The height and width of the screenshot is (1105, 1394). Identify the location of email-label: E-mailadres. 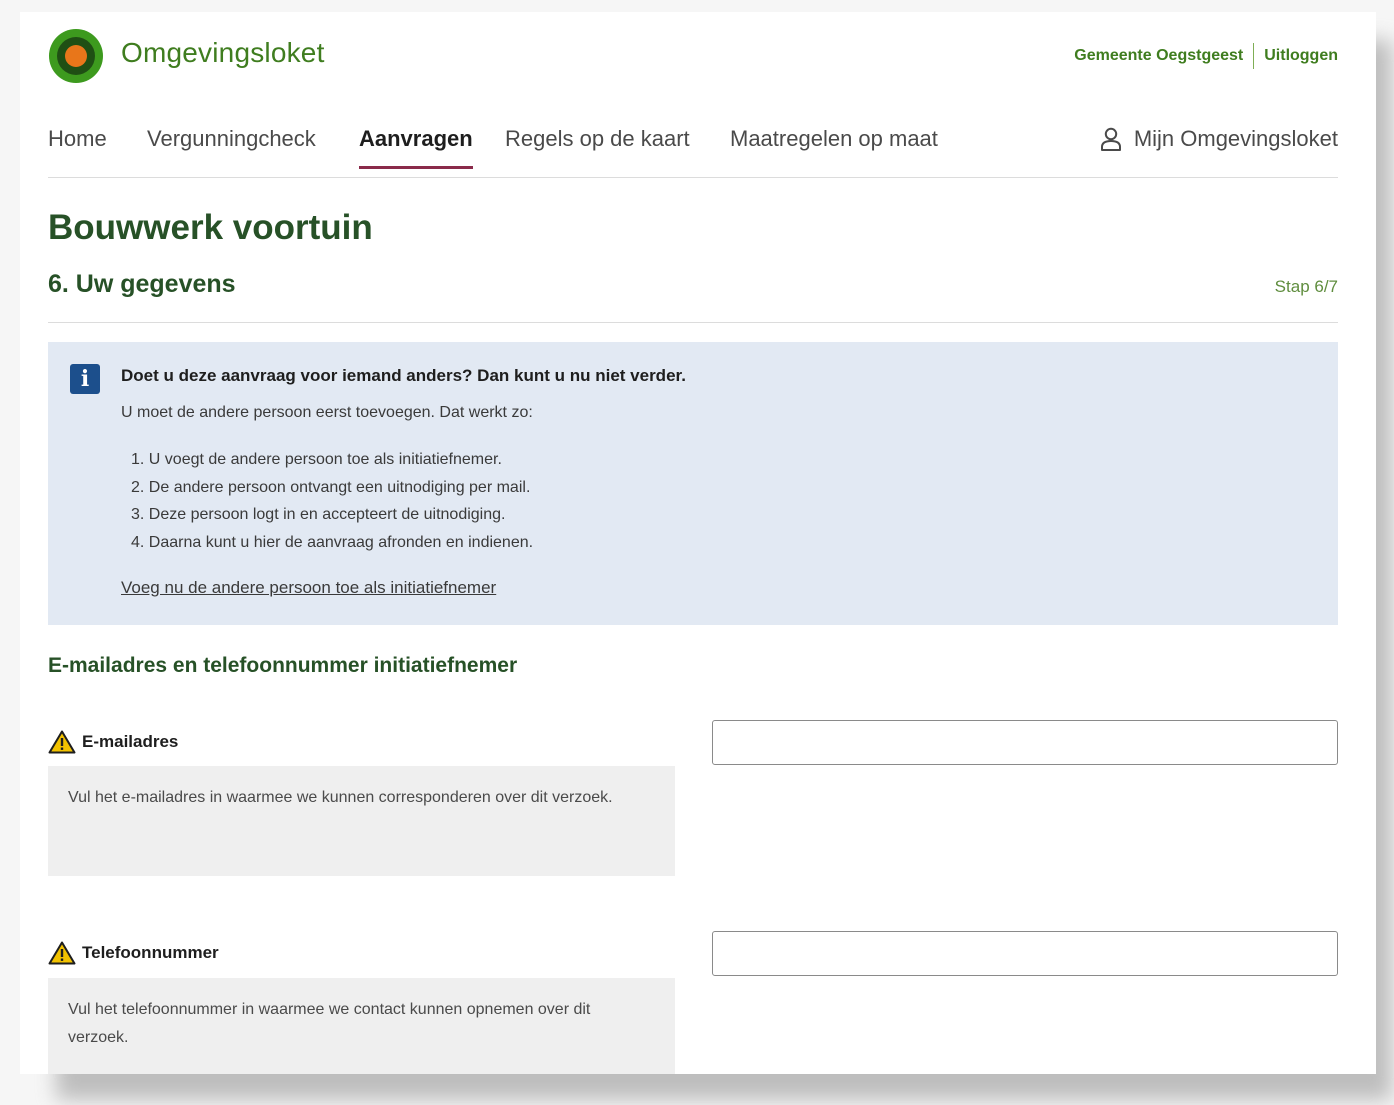
(113, 742).